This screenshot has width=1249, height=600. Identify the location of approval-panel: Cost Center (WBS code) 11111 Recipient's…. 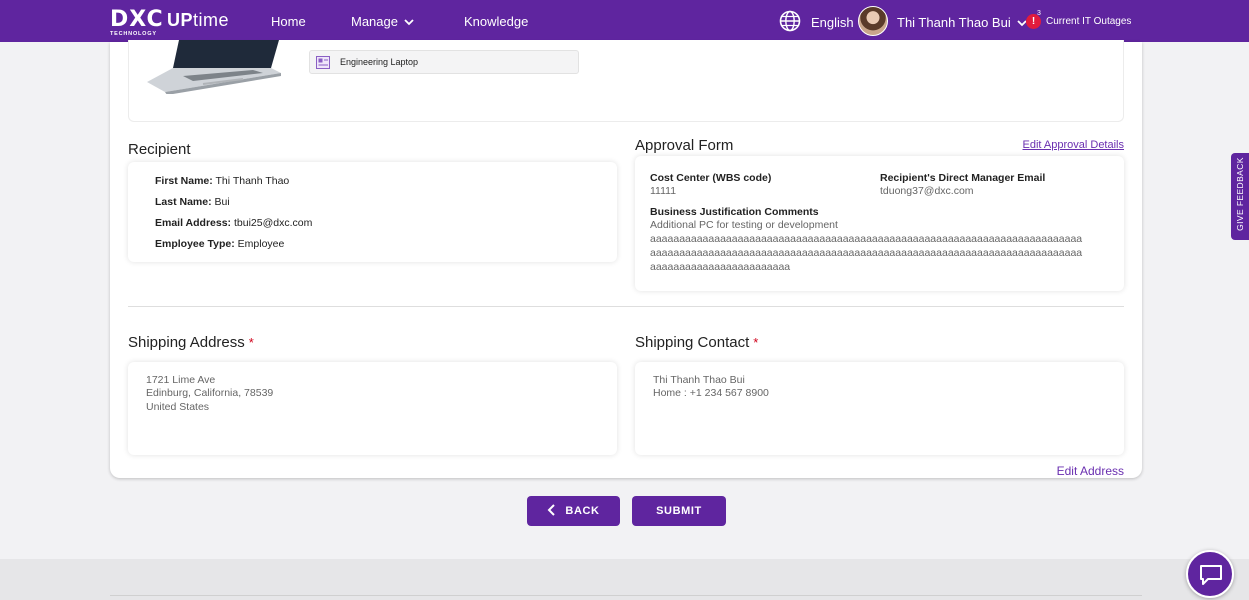
(879, 223).